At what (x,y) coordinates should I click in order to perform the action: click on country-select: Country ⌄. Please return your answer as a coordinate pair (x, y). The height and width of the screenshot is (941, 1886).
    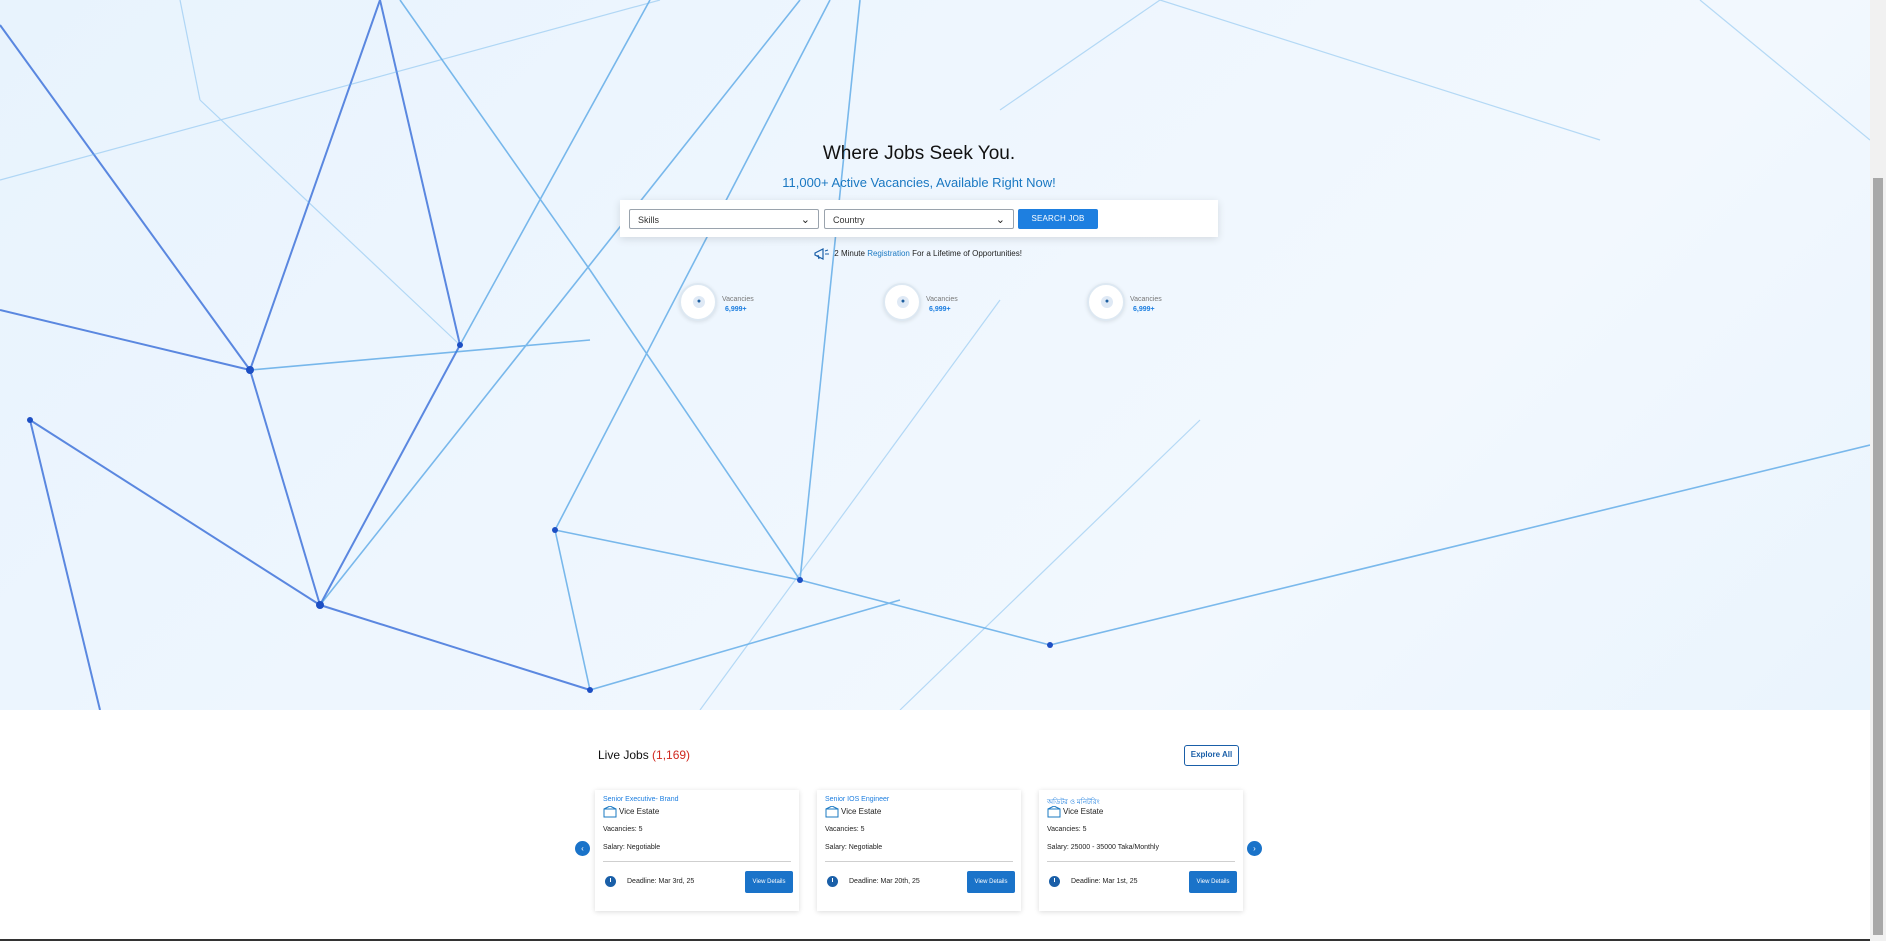
    Looking at the image, I should click on (919, 219).